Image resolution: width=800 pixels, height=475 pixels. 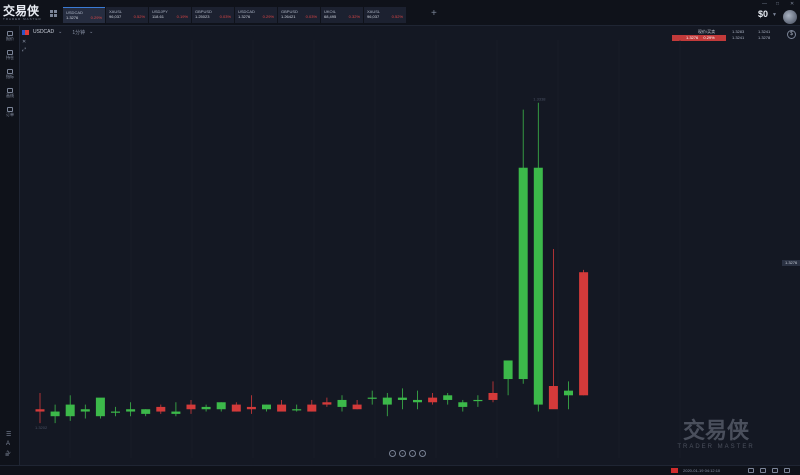 I want to click on minimize-icon: —, so click(x=764, y=4).